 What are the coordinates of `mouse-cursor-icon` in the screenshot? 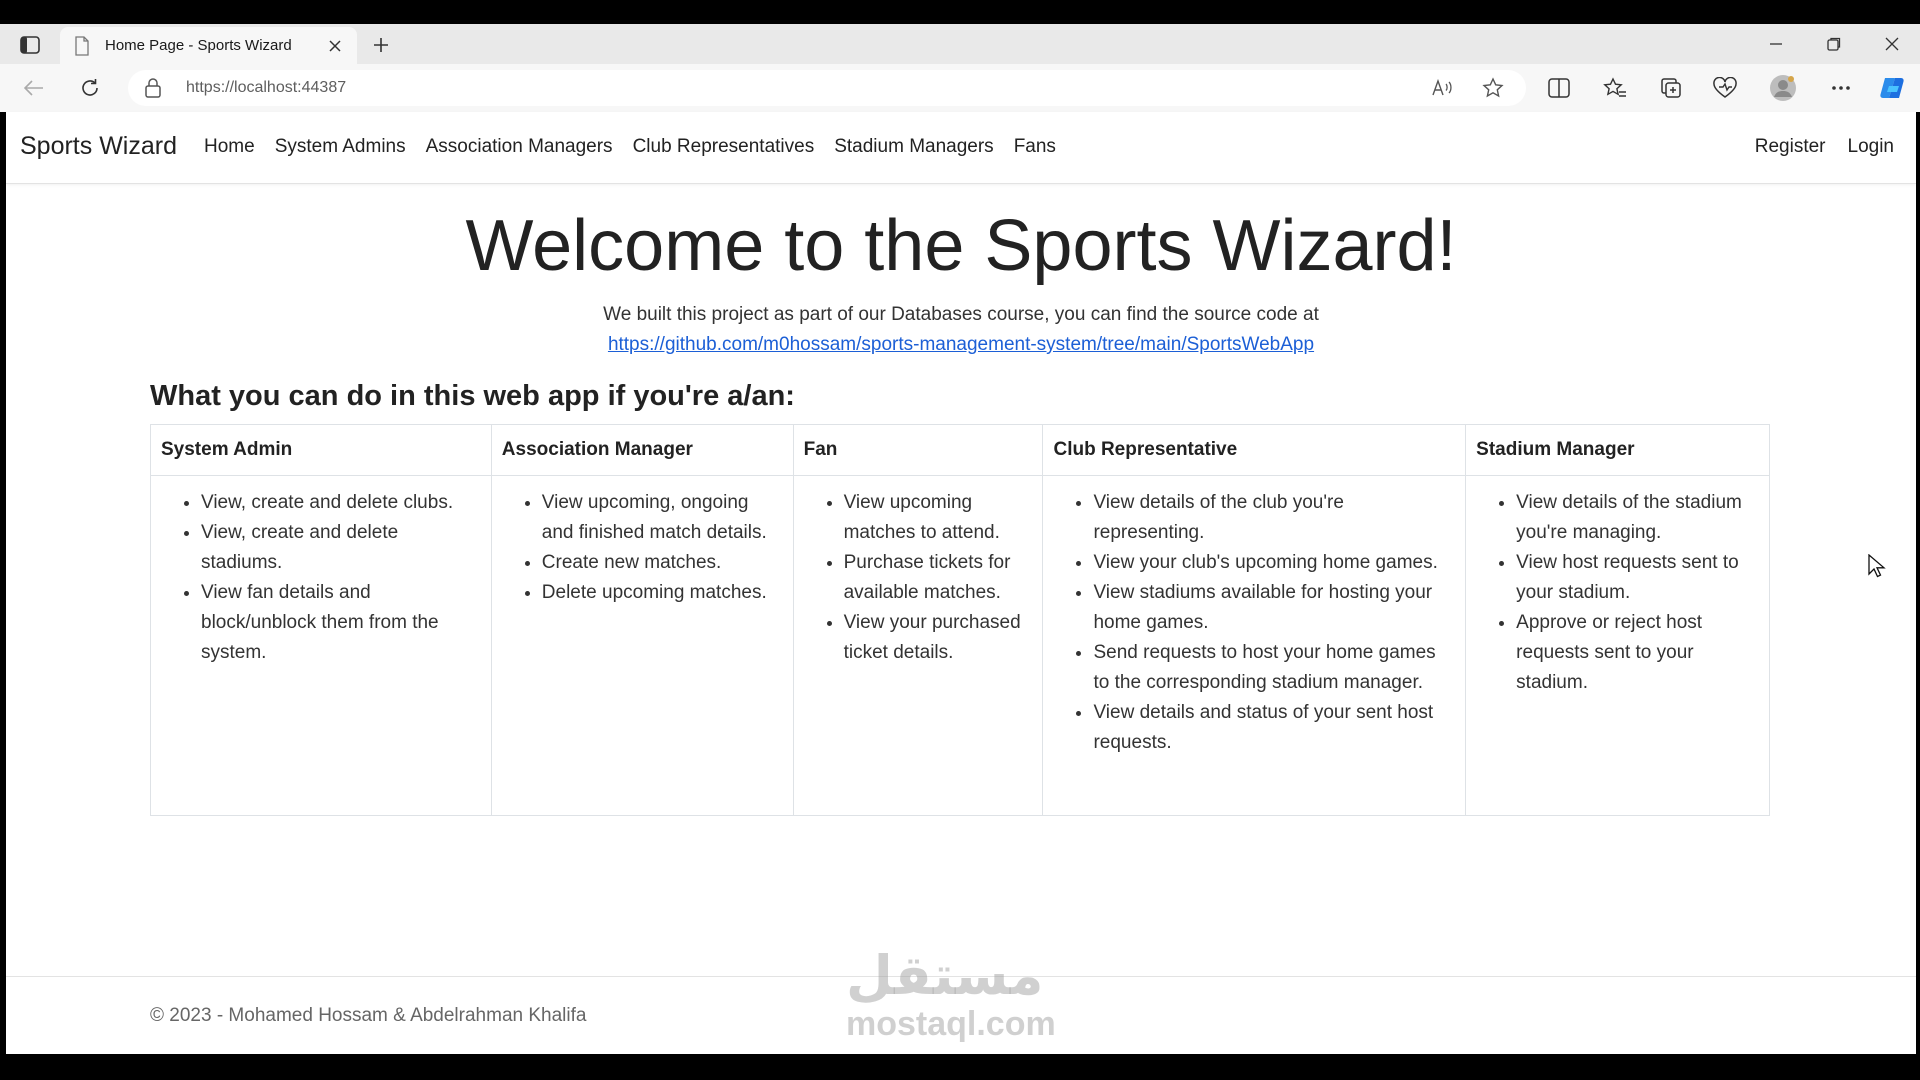 It's located at (1877, 566).